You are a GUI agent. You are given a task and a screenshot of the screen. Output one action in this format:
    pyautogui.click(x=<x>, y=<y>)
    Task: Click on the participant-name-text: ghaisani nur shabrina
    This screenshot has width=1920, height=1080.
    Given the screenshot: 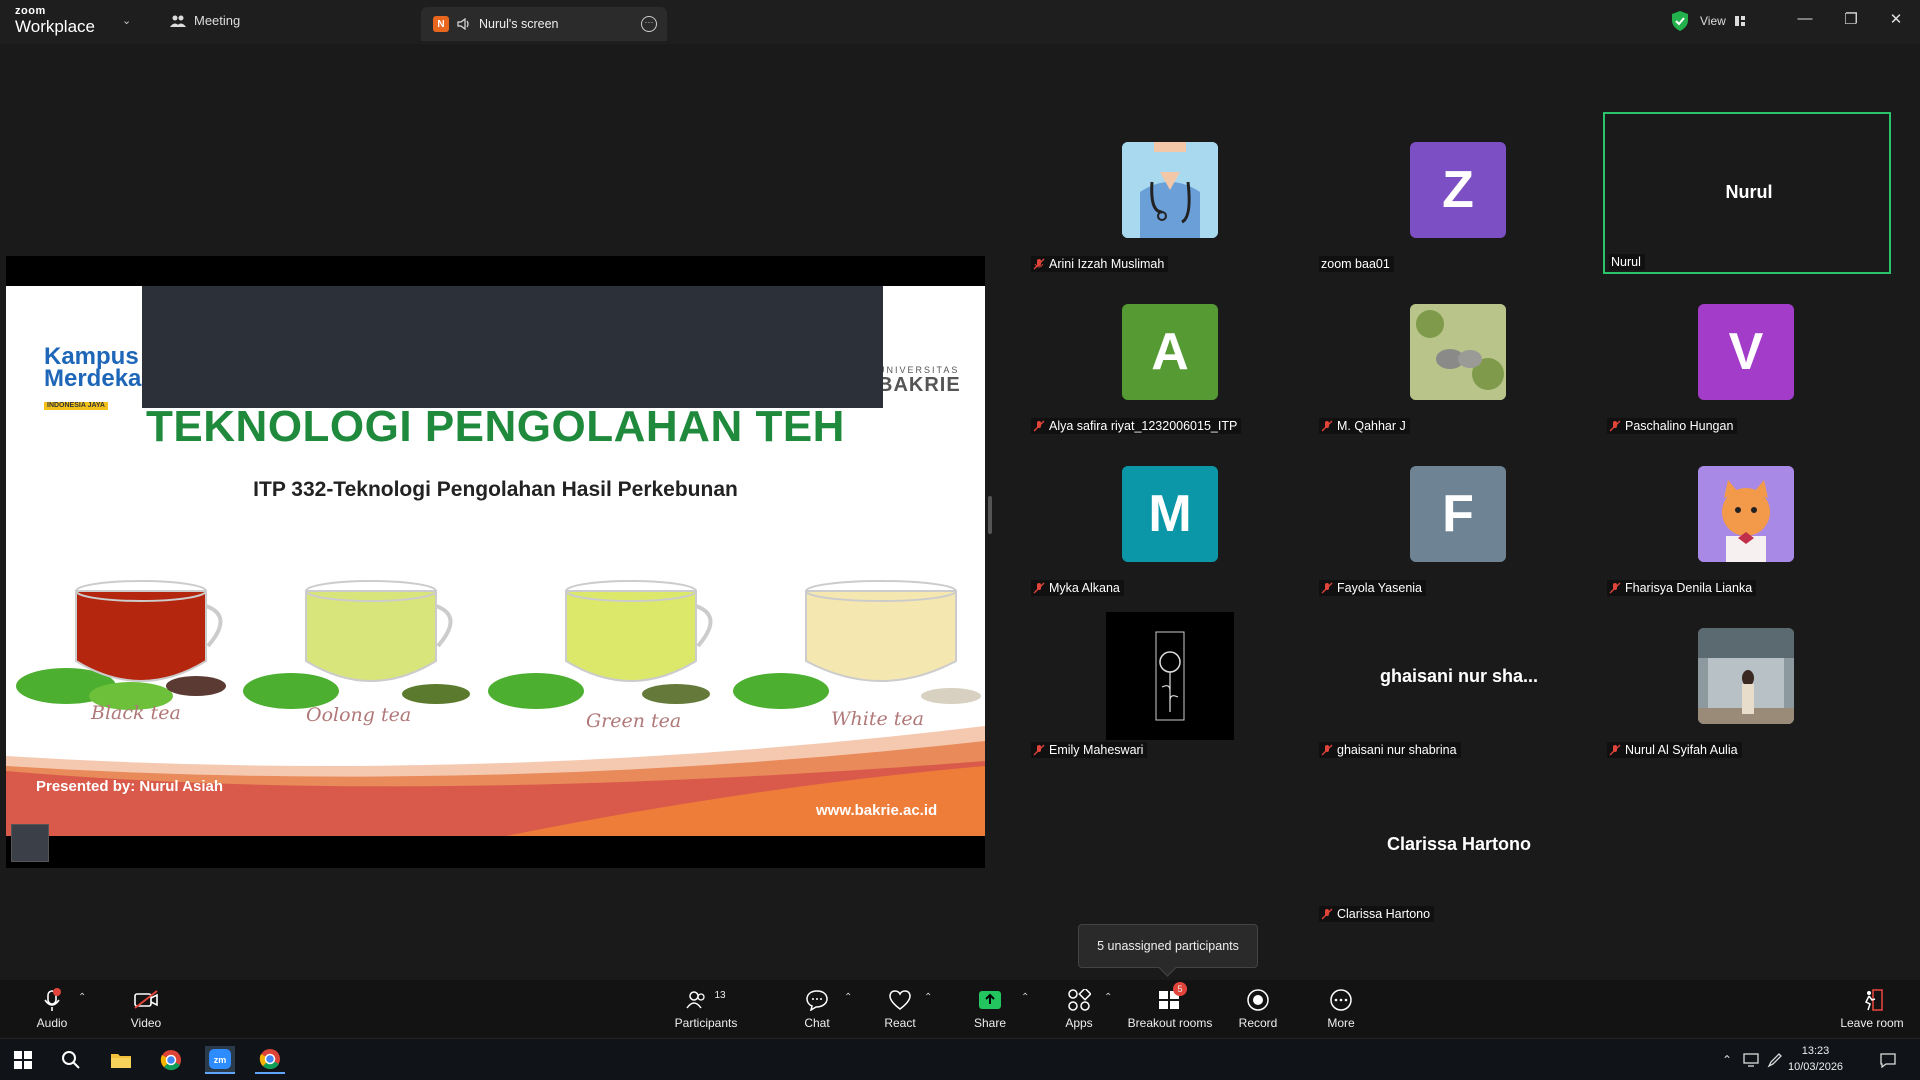 What is the action you would take?
    pyautogui.click(x=1397, y=750)
    